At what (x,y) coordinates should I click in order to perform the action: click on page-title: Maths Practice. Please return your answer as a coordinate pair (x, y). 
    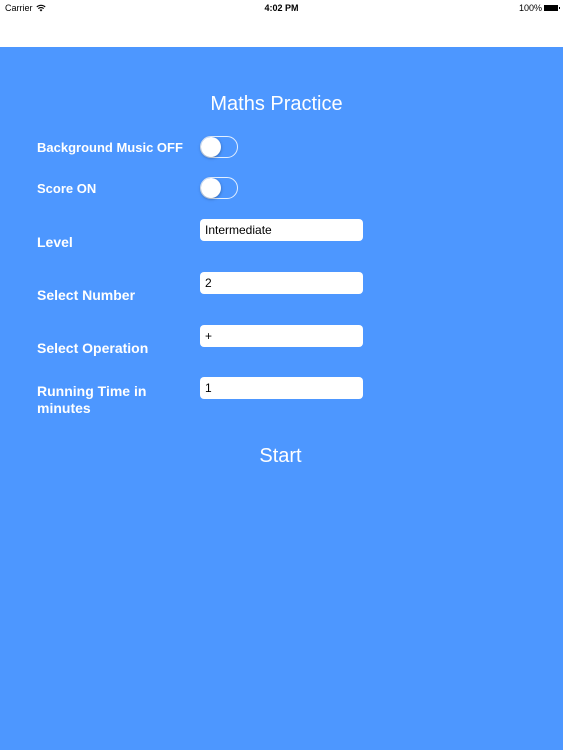
    Looking at the image, I should click on (281, 104).